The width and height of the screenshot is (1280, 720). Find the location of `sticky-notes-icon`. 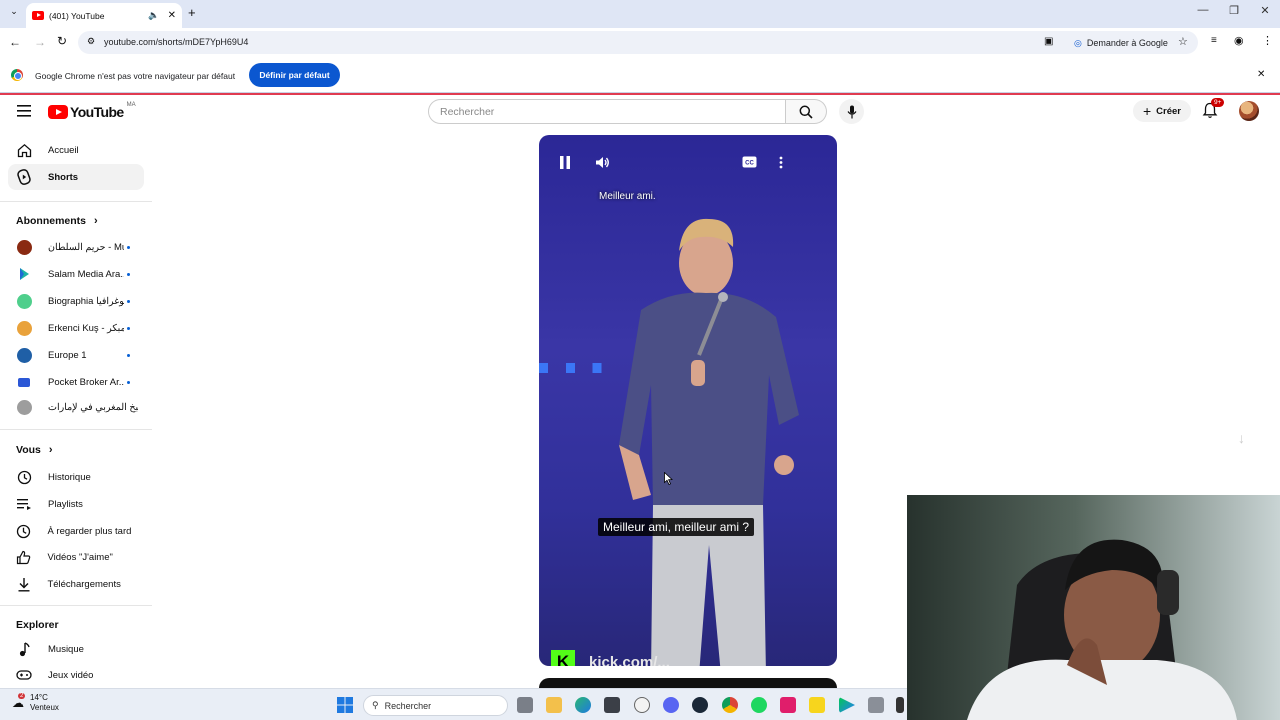

sticky-notes-icon is located at coordinates (817, 705).